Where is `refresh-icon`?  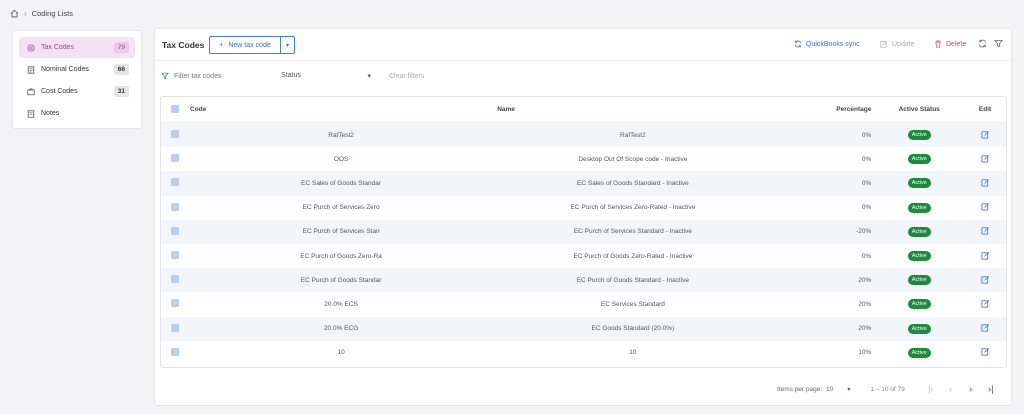
refresh-icon is located at coordinates (982, 43).